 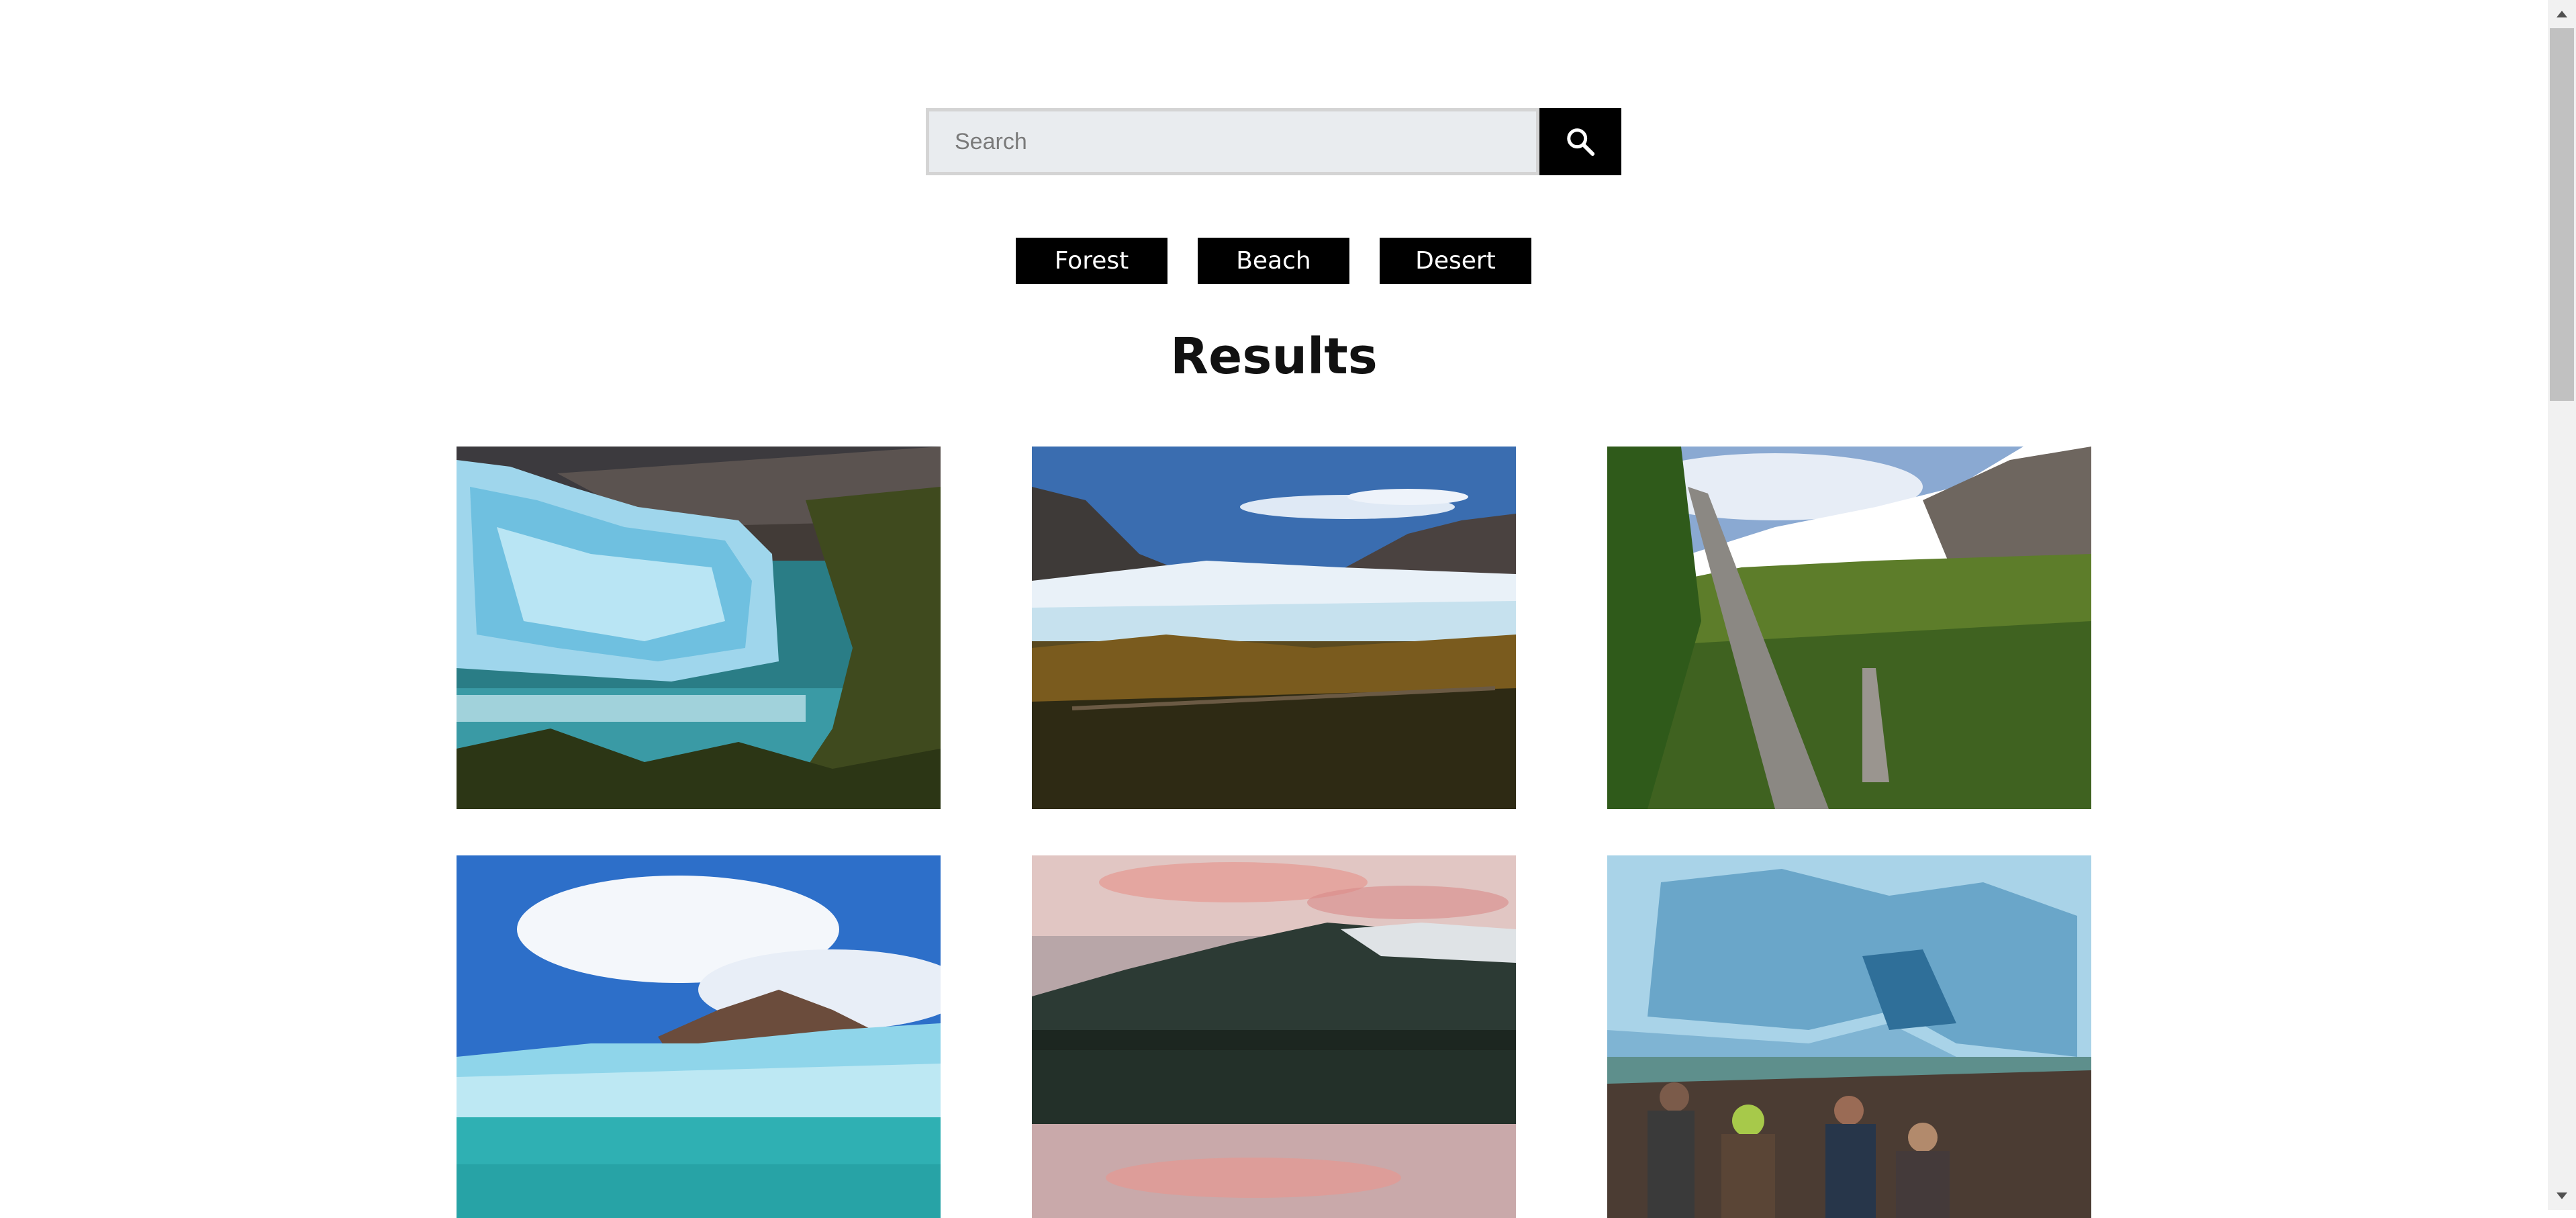 What do you see at coordinates (1232, 141) in the screenshot?
I see `search-input` at bounding box center [1232, 141].